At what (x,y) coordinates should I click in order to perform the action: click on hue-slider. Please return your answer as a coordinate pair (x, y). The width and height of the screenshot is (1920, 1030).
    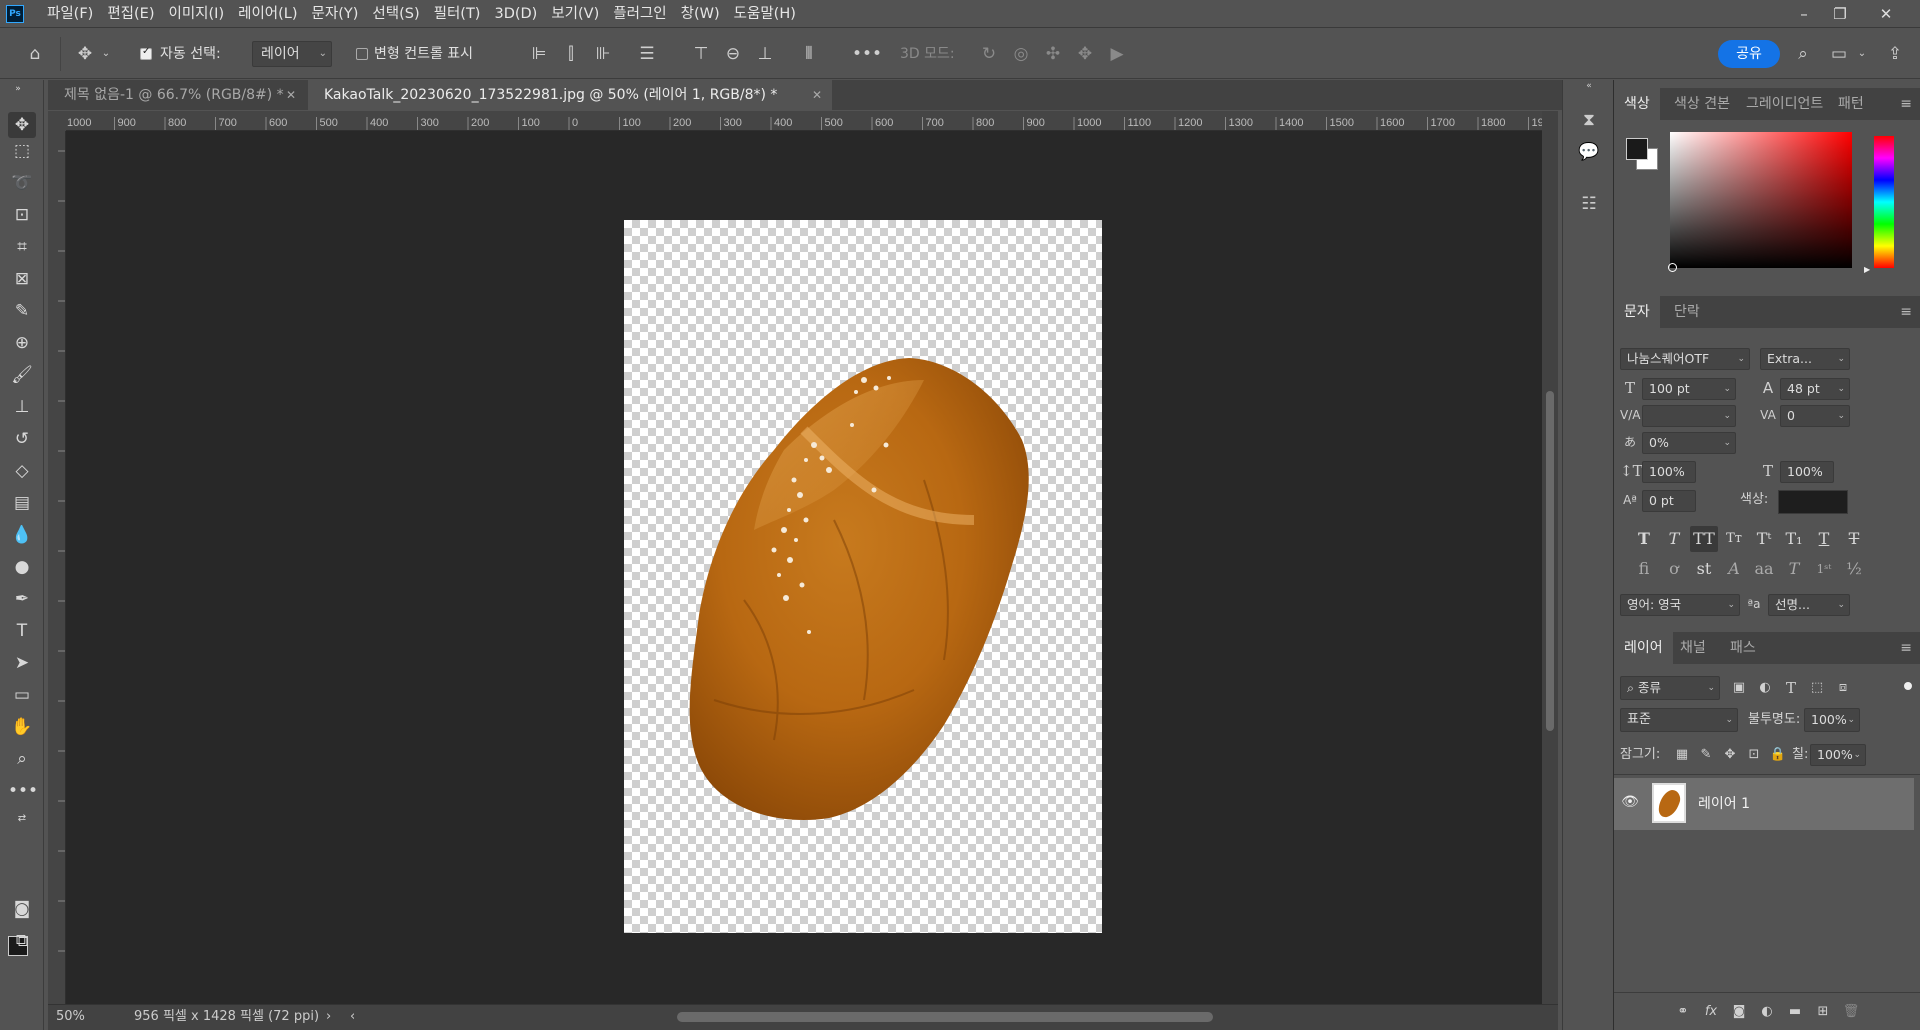
    Looking at the image, I should click on (1884, 202).